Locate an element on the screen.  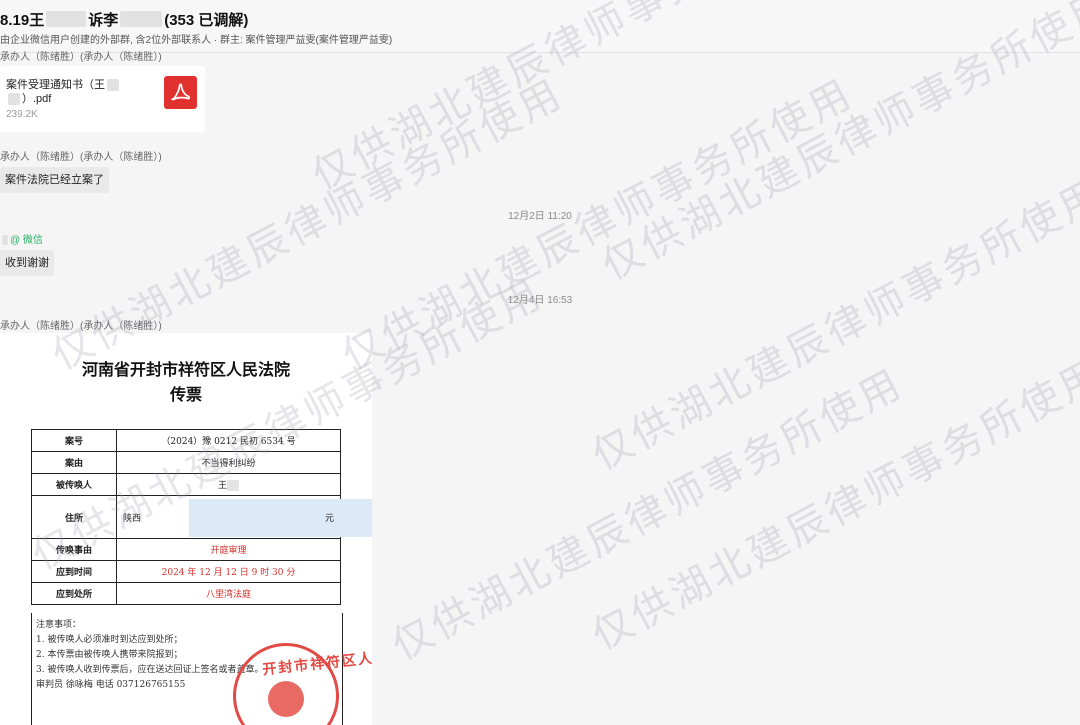
row-value: 八里湾法庭 is located at coordinates (228, 593).